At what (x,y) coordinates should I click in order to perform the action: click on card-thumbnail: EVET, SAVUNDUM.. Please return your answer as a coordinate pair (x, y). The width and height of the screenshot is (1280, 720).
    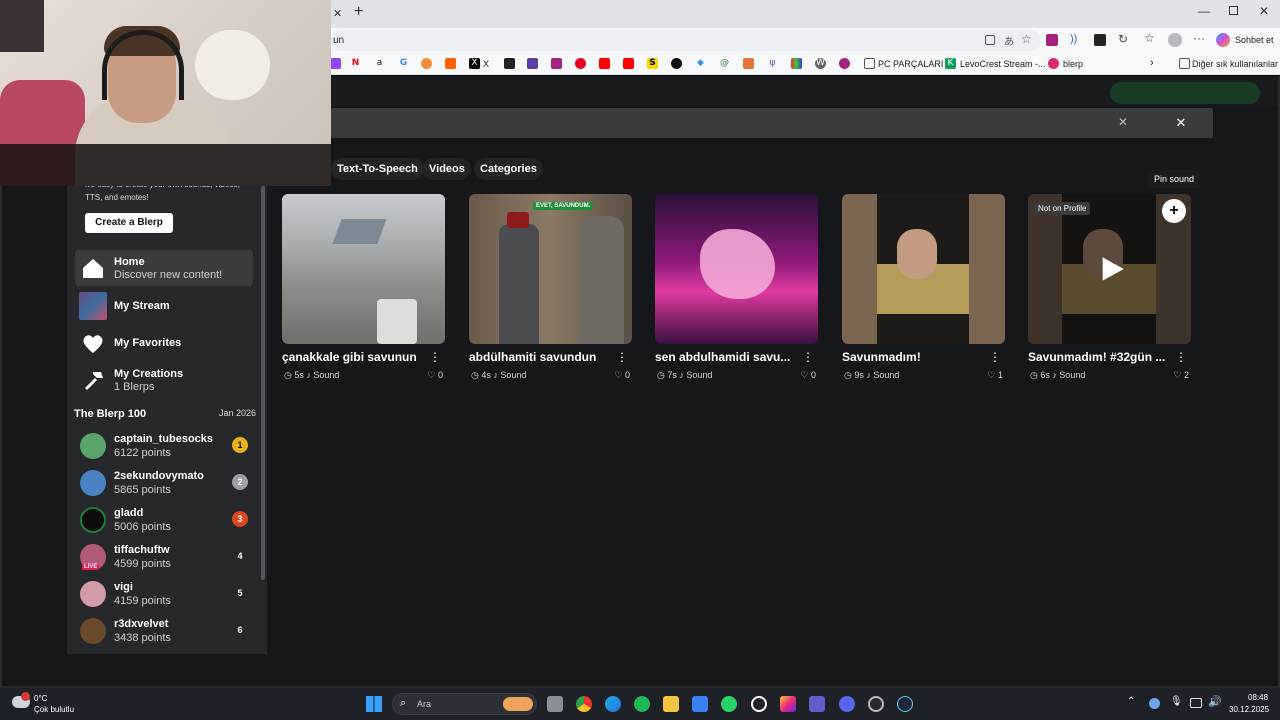
    Looking at the image, I should click on (550, 269).